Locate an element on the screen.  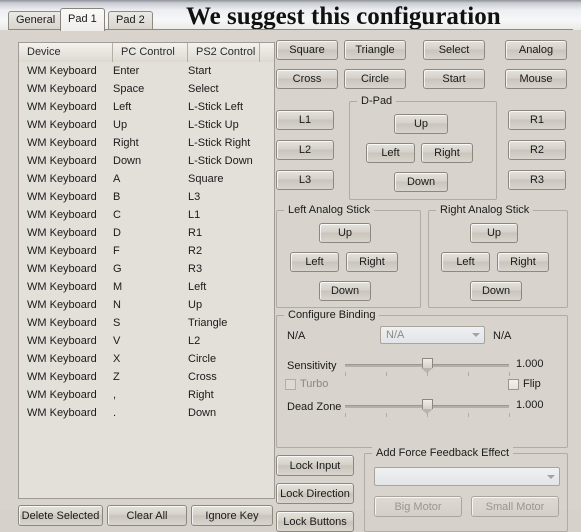
column-header-ps2-control: PS2 Control is located at coordinates (224, 52).